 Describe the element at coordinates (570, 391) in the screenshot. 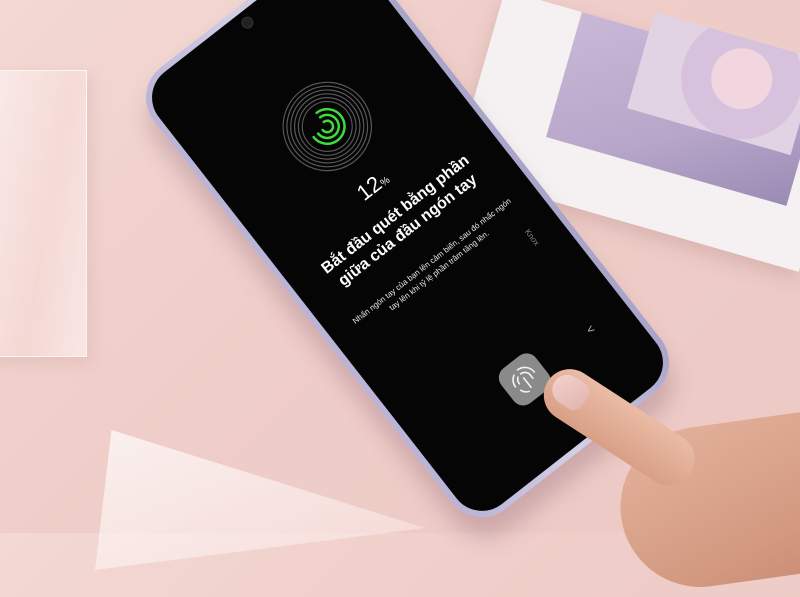

I see `fingernail` at that location.